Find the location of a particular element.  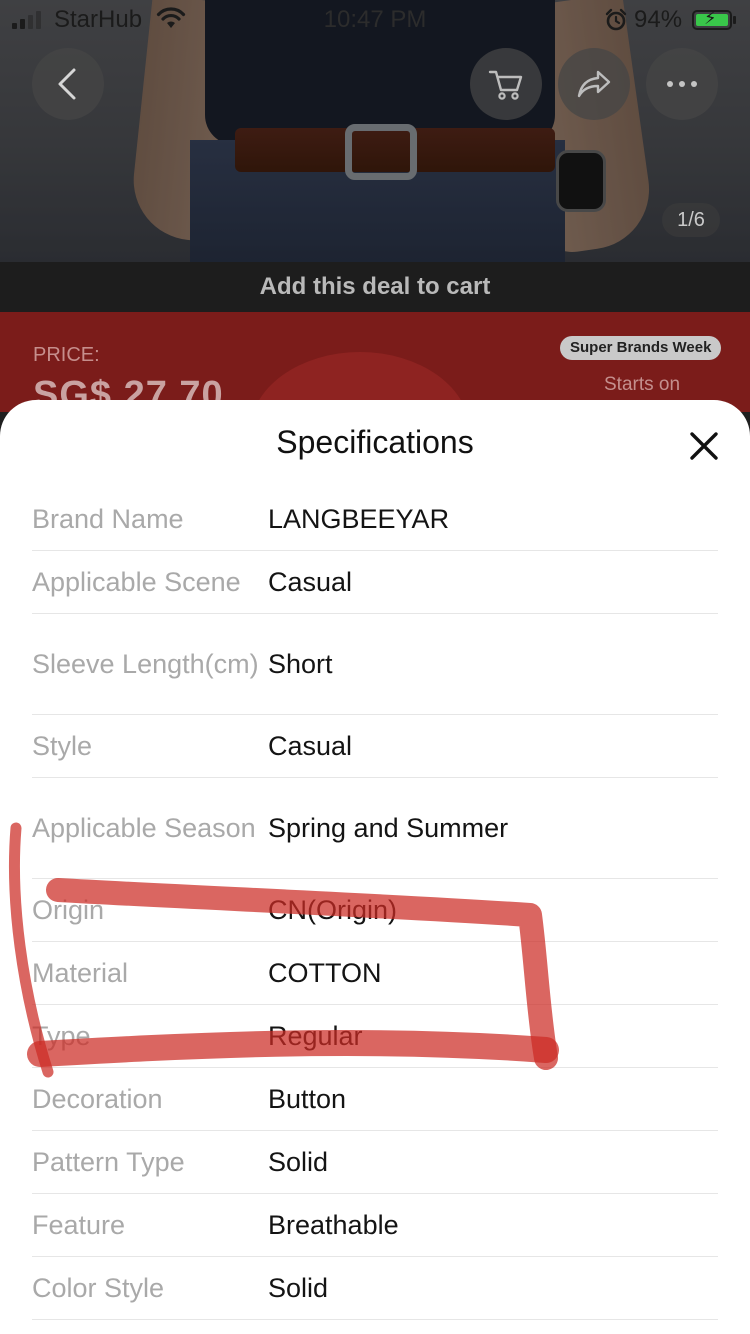

close-button is located at coordinates (704, 446).